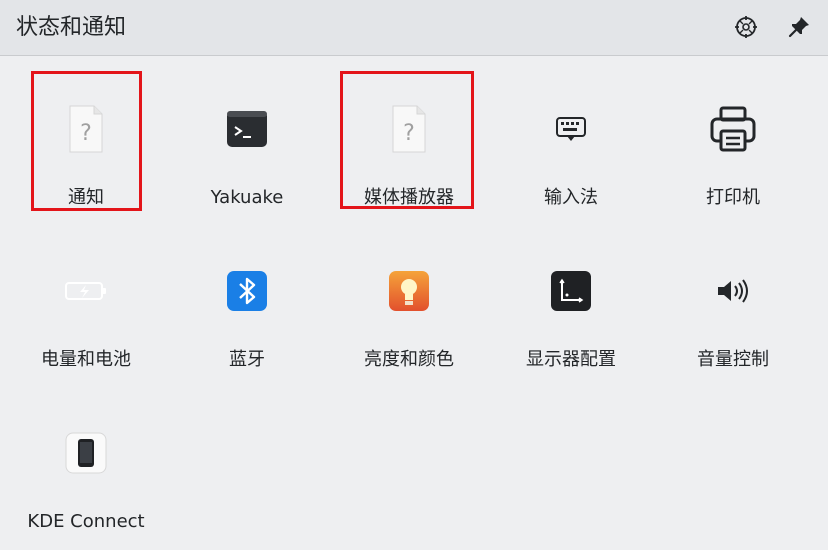 This screenshot has height=550, width=828. Describe the element at coordinates (247, 291) in the screenshot. I see `bluetooth-icon` at that location.